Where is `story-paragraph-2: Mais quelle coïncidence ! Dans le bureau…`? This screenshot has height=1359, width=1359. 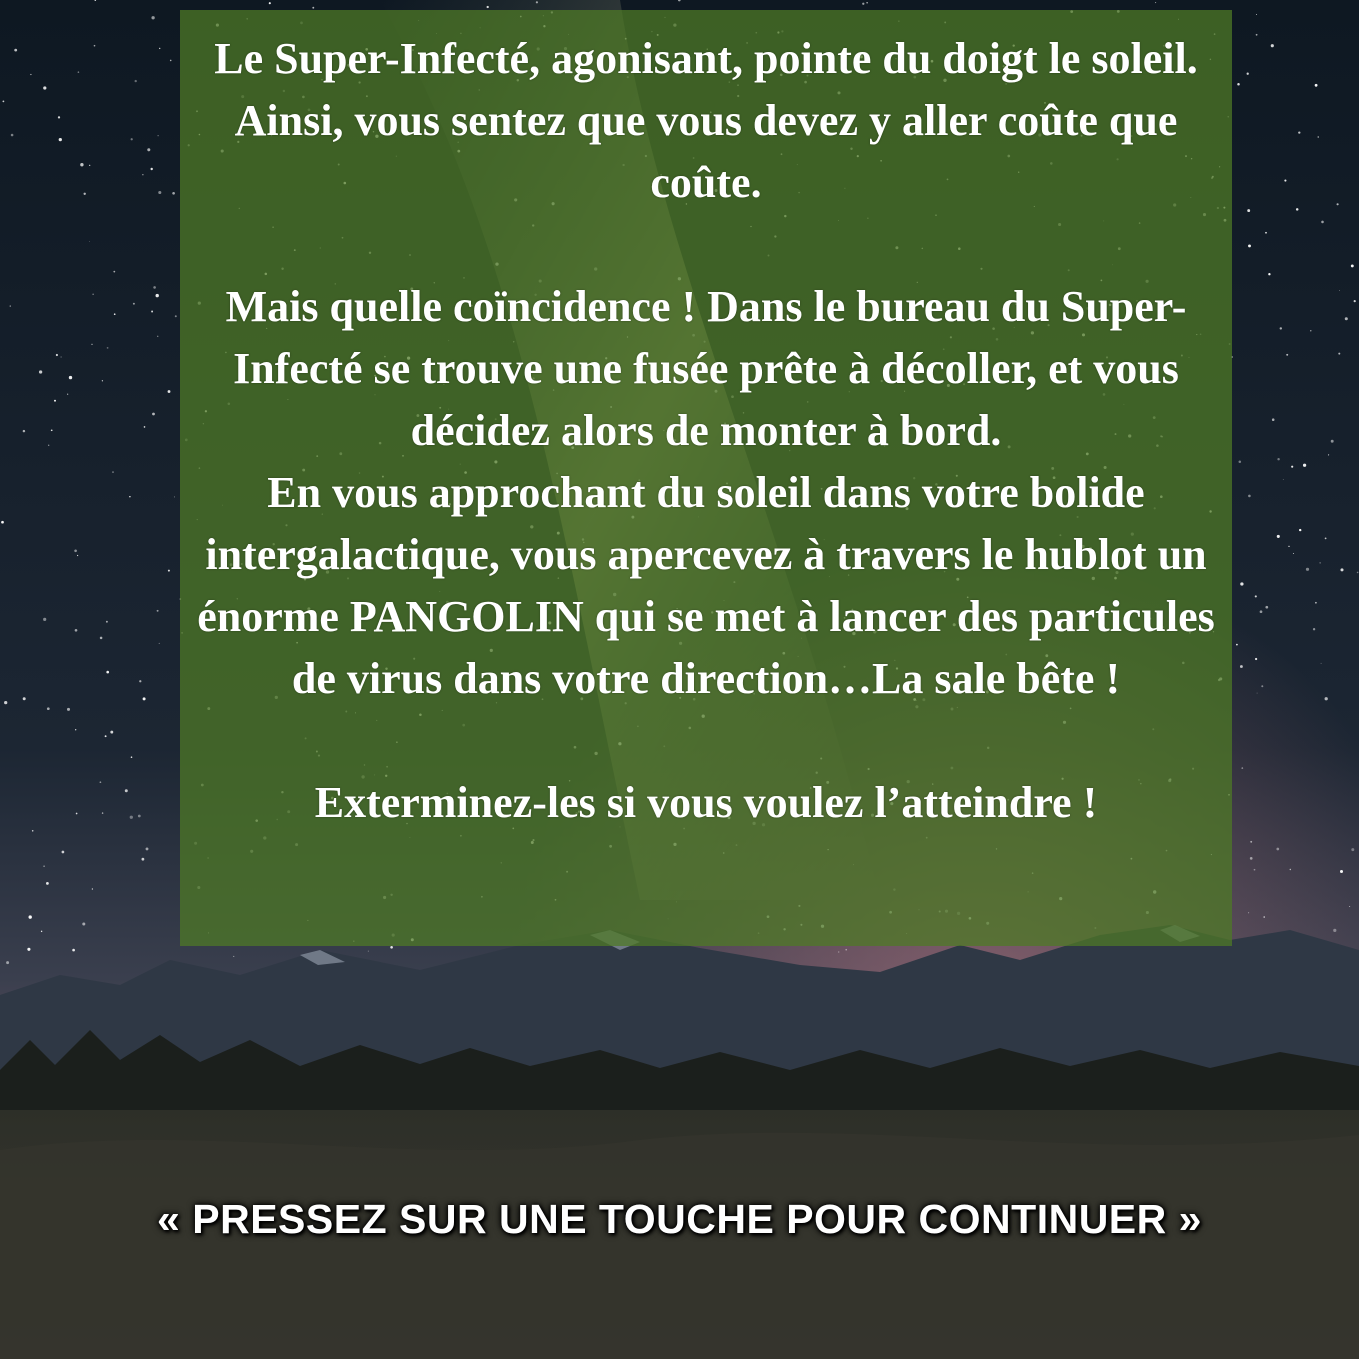 story-paragraph-2: Mais quelle coïncidence ! Dans le bureau… is located at coordinates (706, 368).